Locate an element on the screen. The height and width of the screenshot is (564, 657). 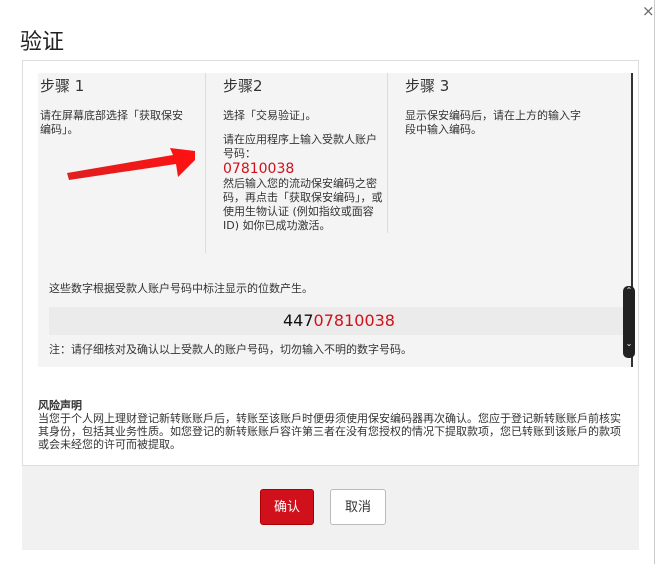
step-2-instruction: 请在应用程序上输入受款人账户号码： is located at coordinates (300, 146).